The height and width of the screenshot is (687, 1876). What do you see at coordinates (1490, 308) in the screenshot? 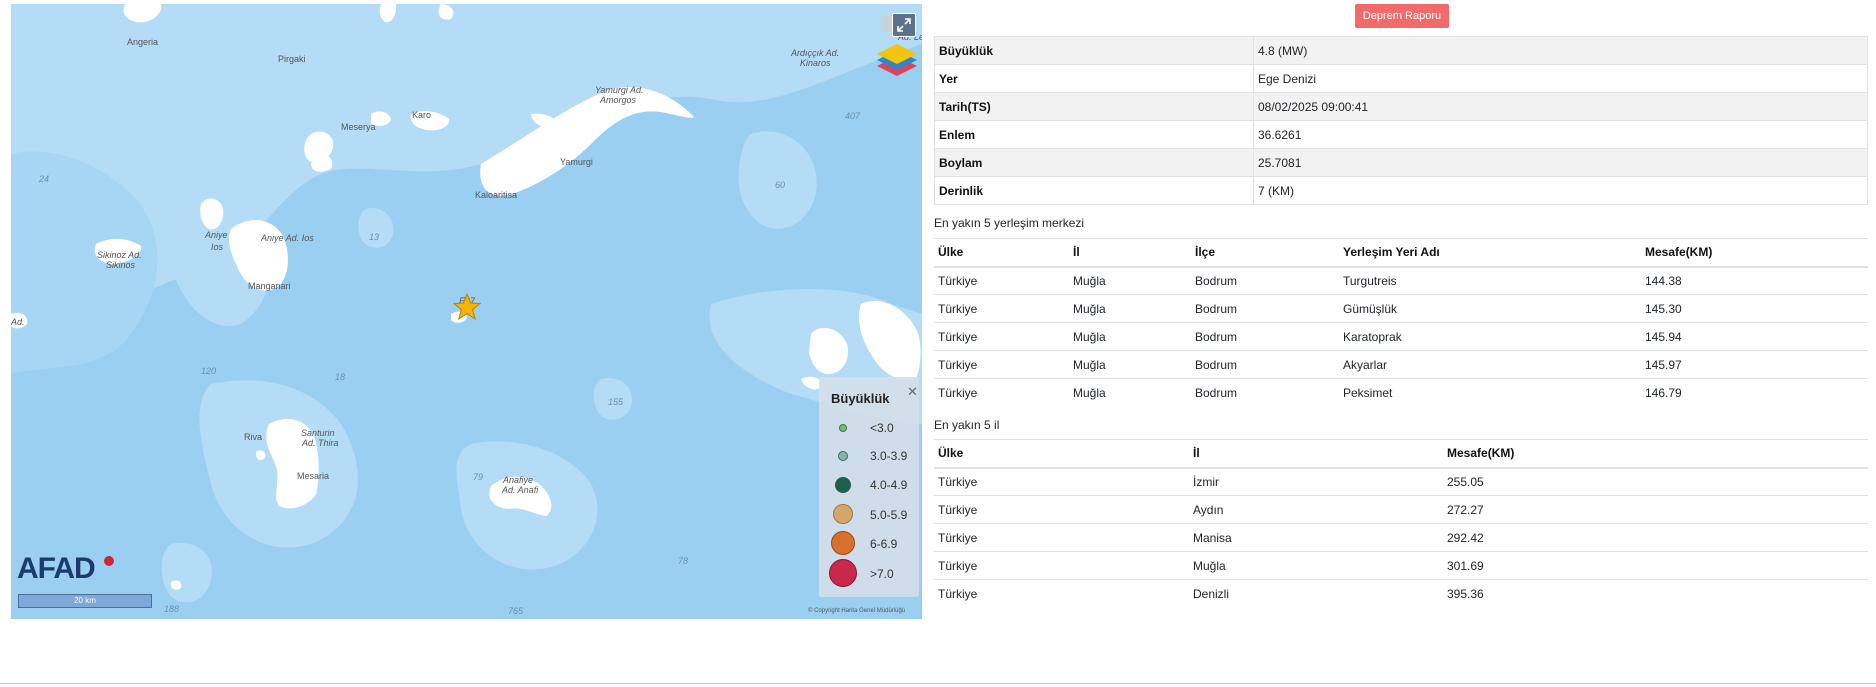
I see `table-cell: Gümüşlük` at bounding box center [1490, 308].